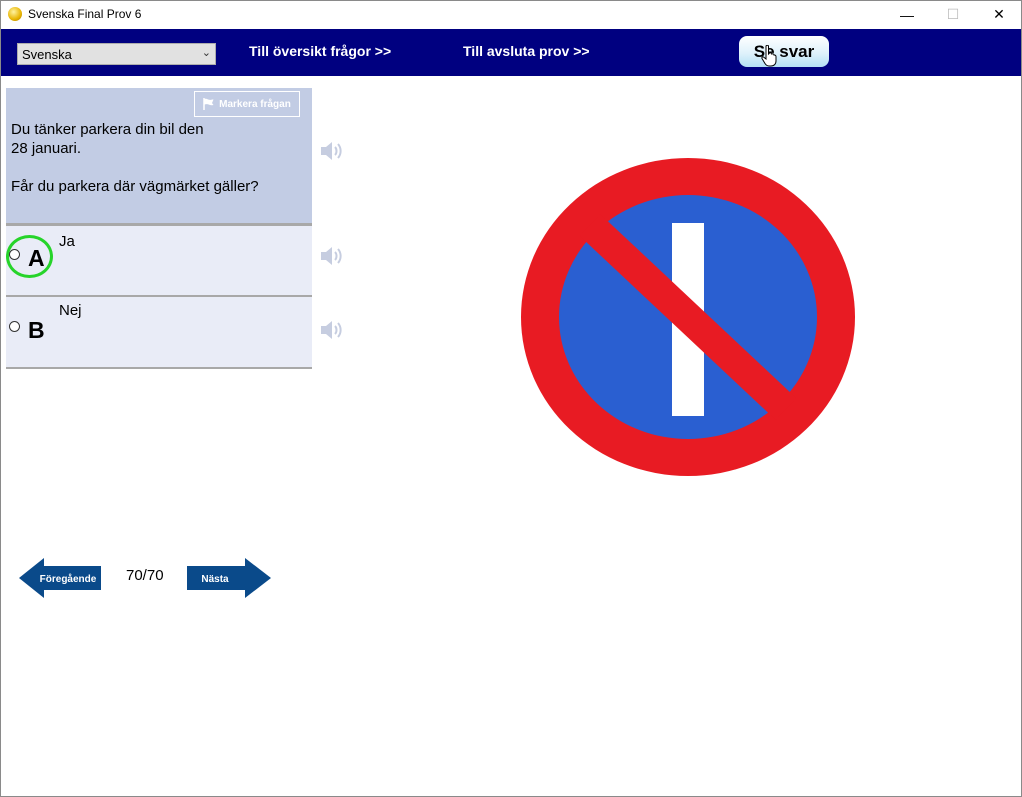  I want to click on answer-option-b: B Nej, so click(159, 332).